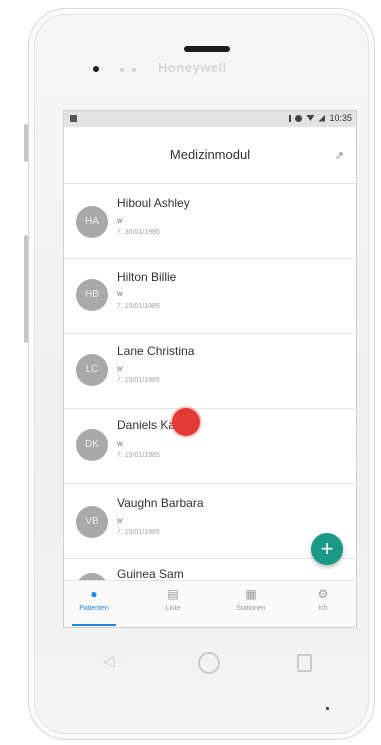  Describe the element at coordinates (251, 608) in the screenshot. I see `nav-label: Stationen` at that location.